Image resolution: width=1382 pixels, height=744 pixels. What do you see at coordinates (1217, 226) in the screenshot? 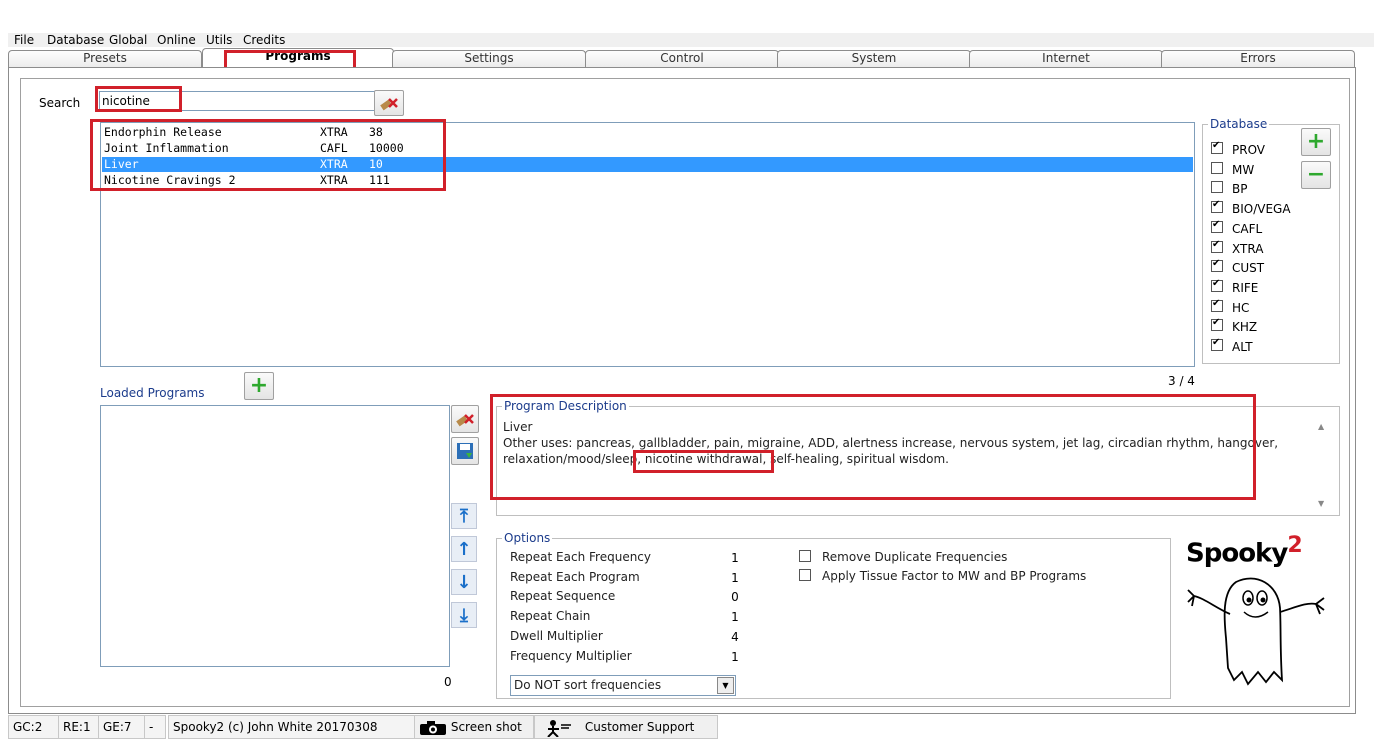
I see `database-checkbox-cafl` at bounding box center [1217, 226].